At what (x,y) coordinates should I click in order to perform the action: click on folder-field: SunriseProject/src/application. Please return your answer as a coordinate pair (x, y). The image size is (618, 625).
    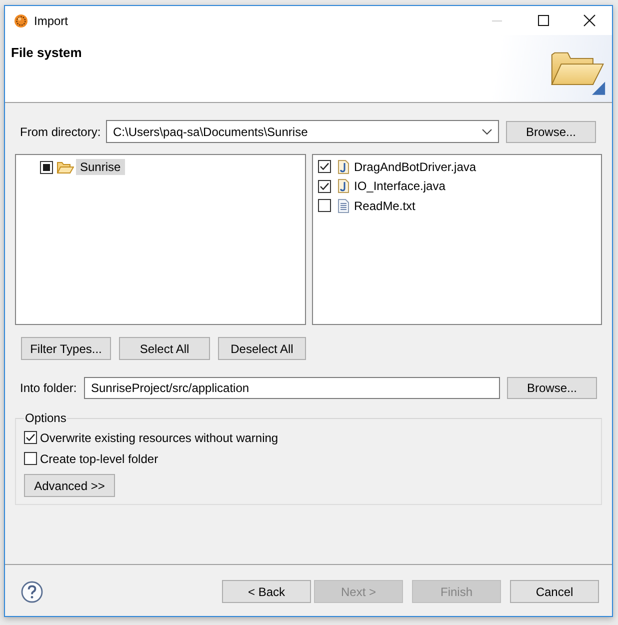
    Looking at the image, I should click on (292, 388).